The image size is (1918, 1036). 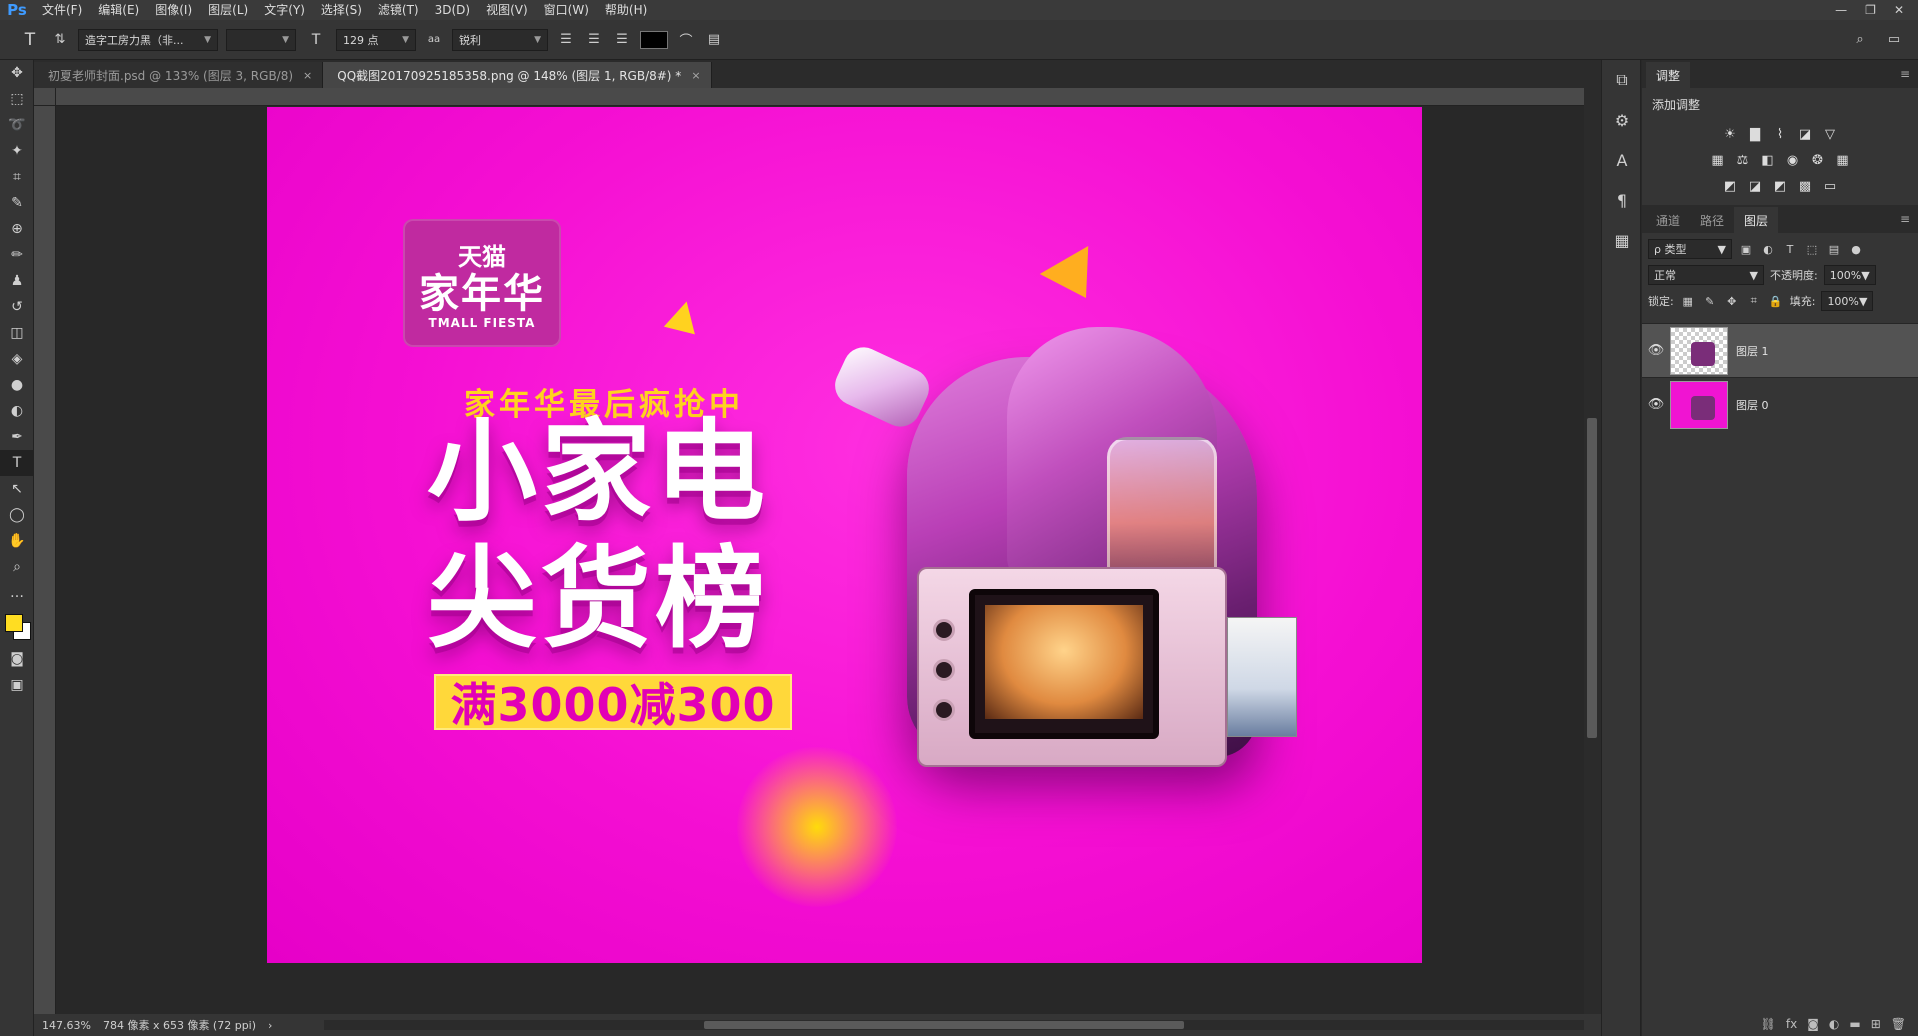 What do you see at coordinates (1849, 275) in the screenshot?
I see `opacity-field: 100% ▼` at bounding box center [1849, 275].